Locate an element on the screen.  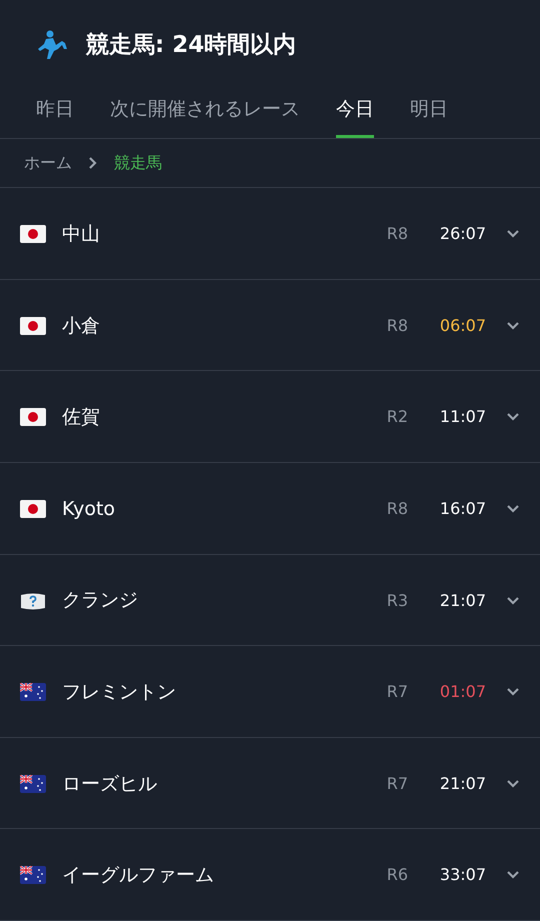
race-time: 01:07 is located at coordinates (462, 692).